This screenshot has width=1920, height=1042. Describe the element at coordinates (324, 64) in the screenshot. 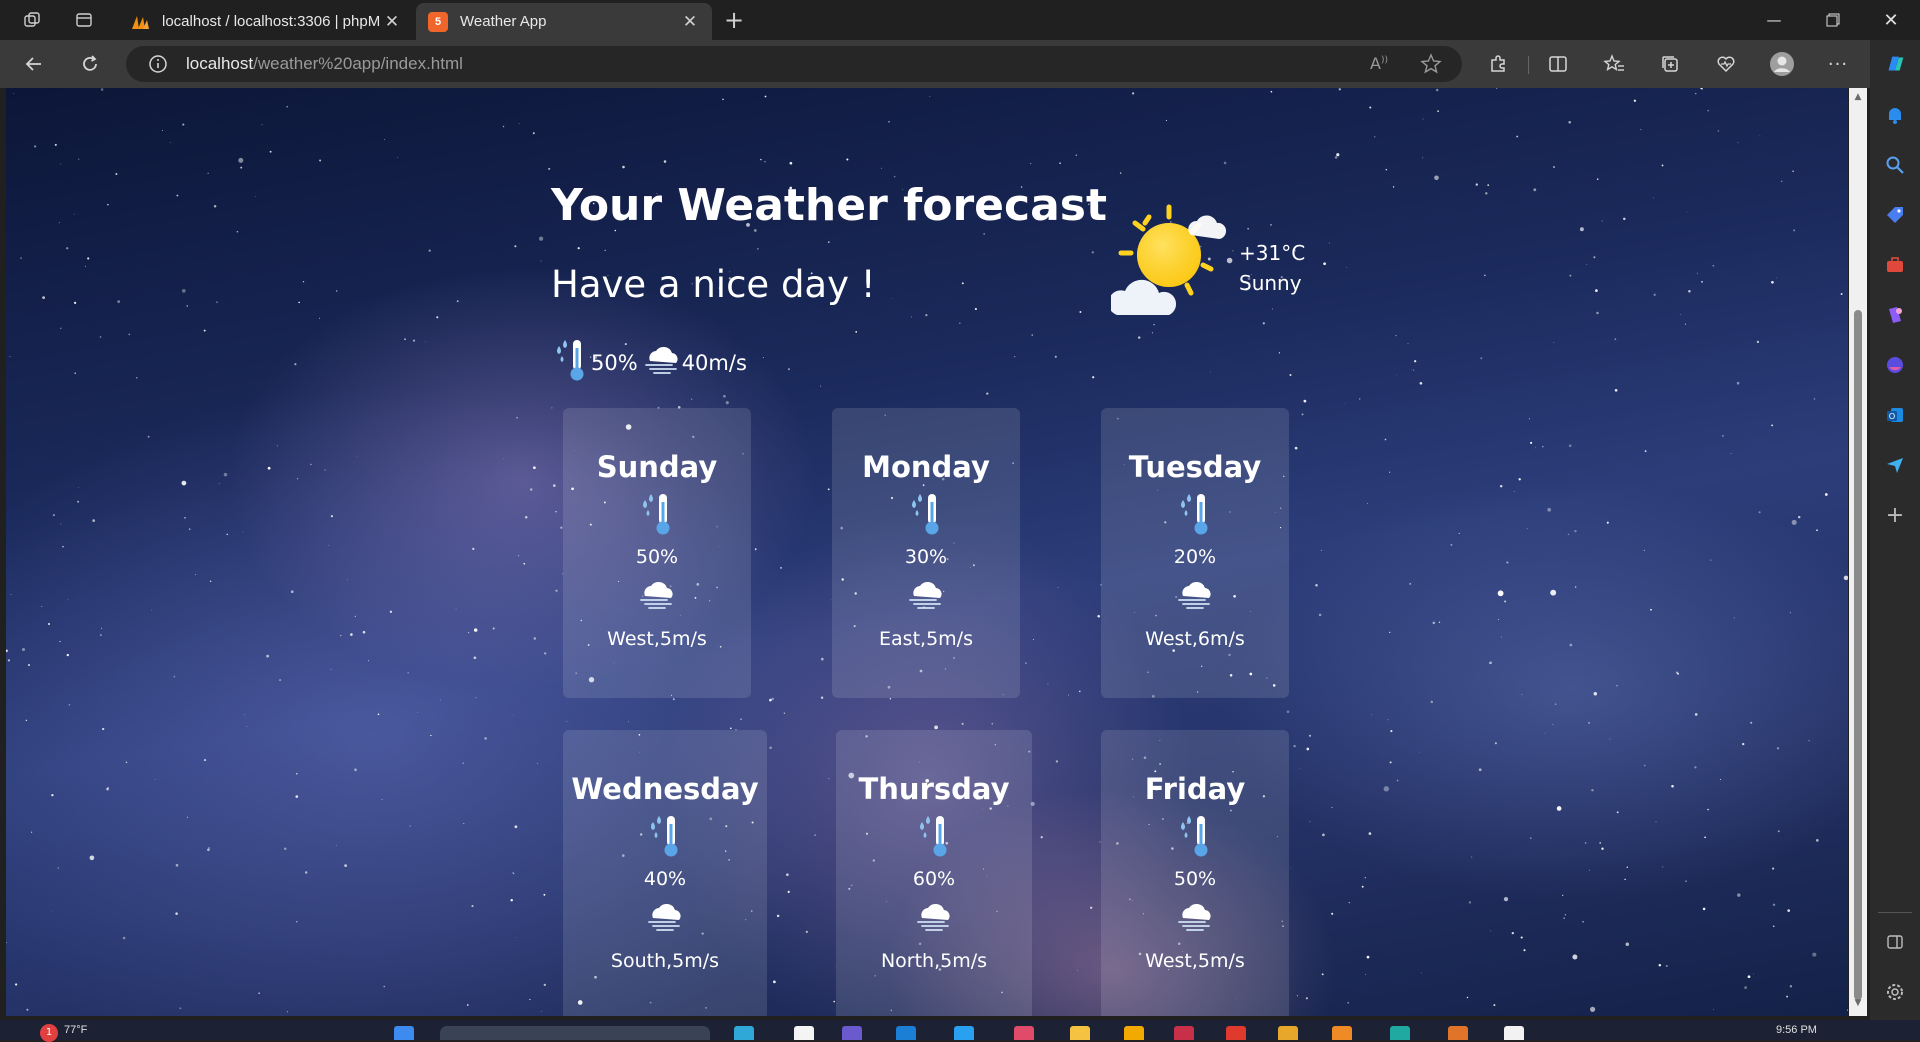

I see `url-text: localhost/weather%20app/index.html` at that location.